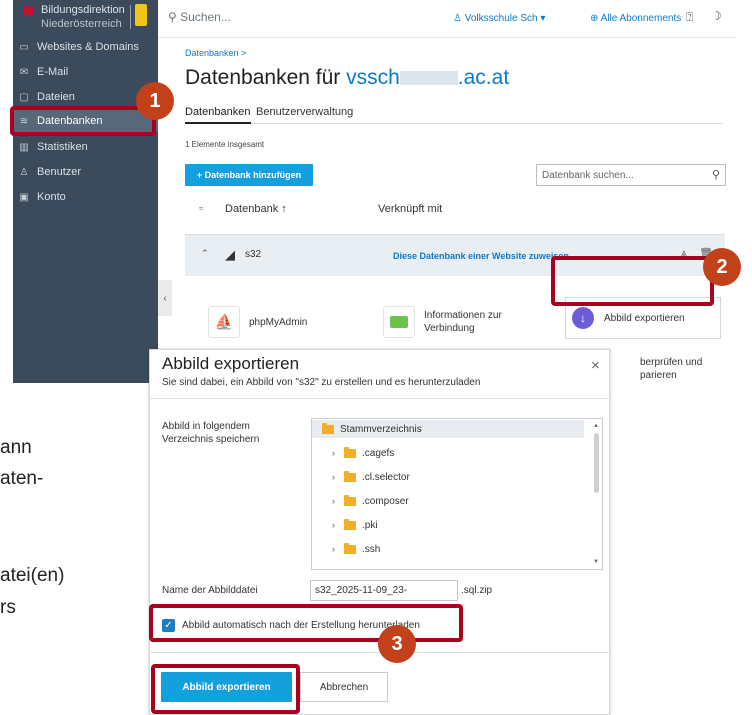  Describe the element at coordinates (304, 112) in the screenshot. I see `tab-user-management: Benutzerverwaltung` at that location.